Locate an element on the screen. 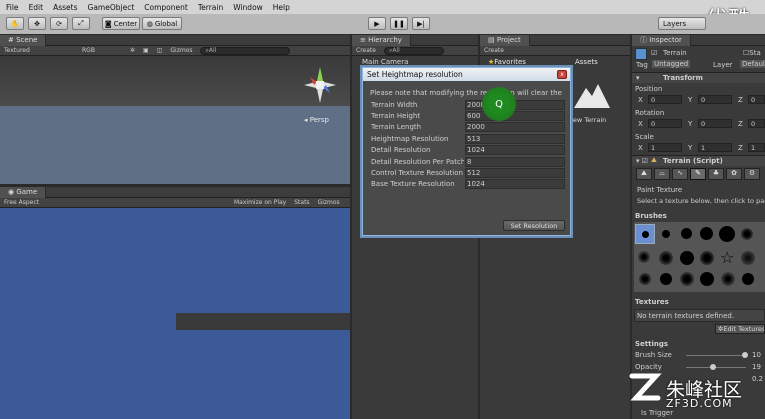 This screenshot has height=419, width=765. scene-viewport is located at coordinates (175, 145).